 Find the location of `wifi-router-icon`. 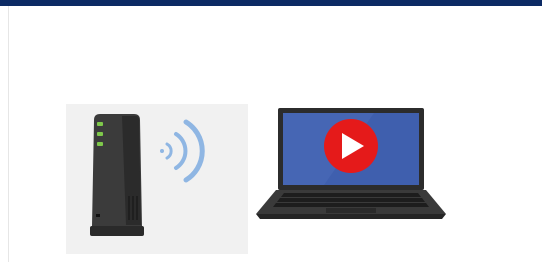

wifi-router-icon is located at coordinates (147, 175).